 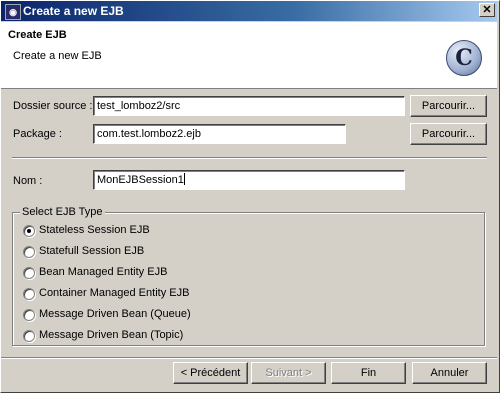 I want to click on radio-label: Message Driven Bean (Topic), so click(x=111, y=335).